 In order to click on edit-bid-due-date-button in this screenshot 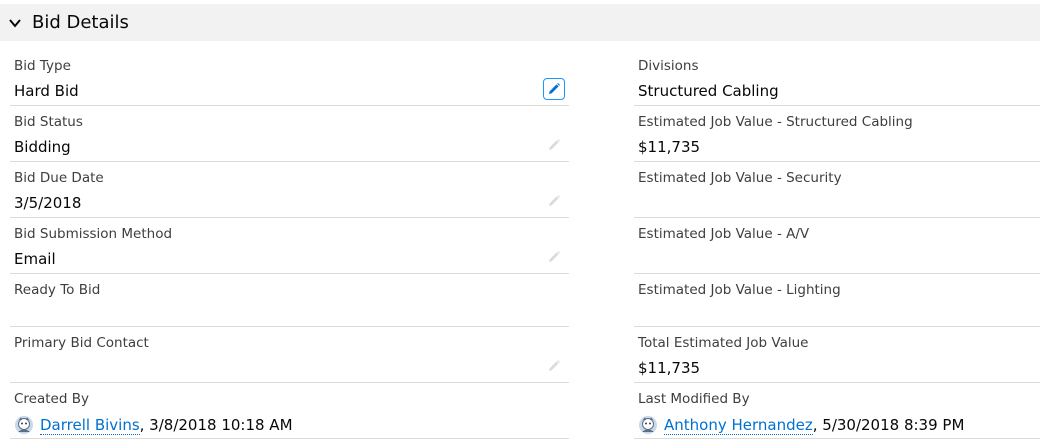, I will do `click(554, 201)`.